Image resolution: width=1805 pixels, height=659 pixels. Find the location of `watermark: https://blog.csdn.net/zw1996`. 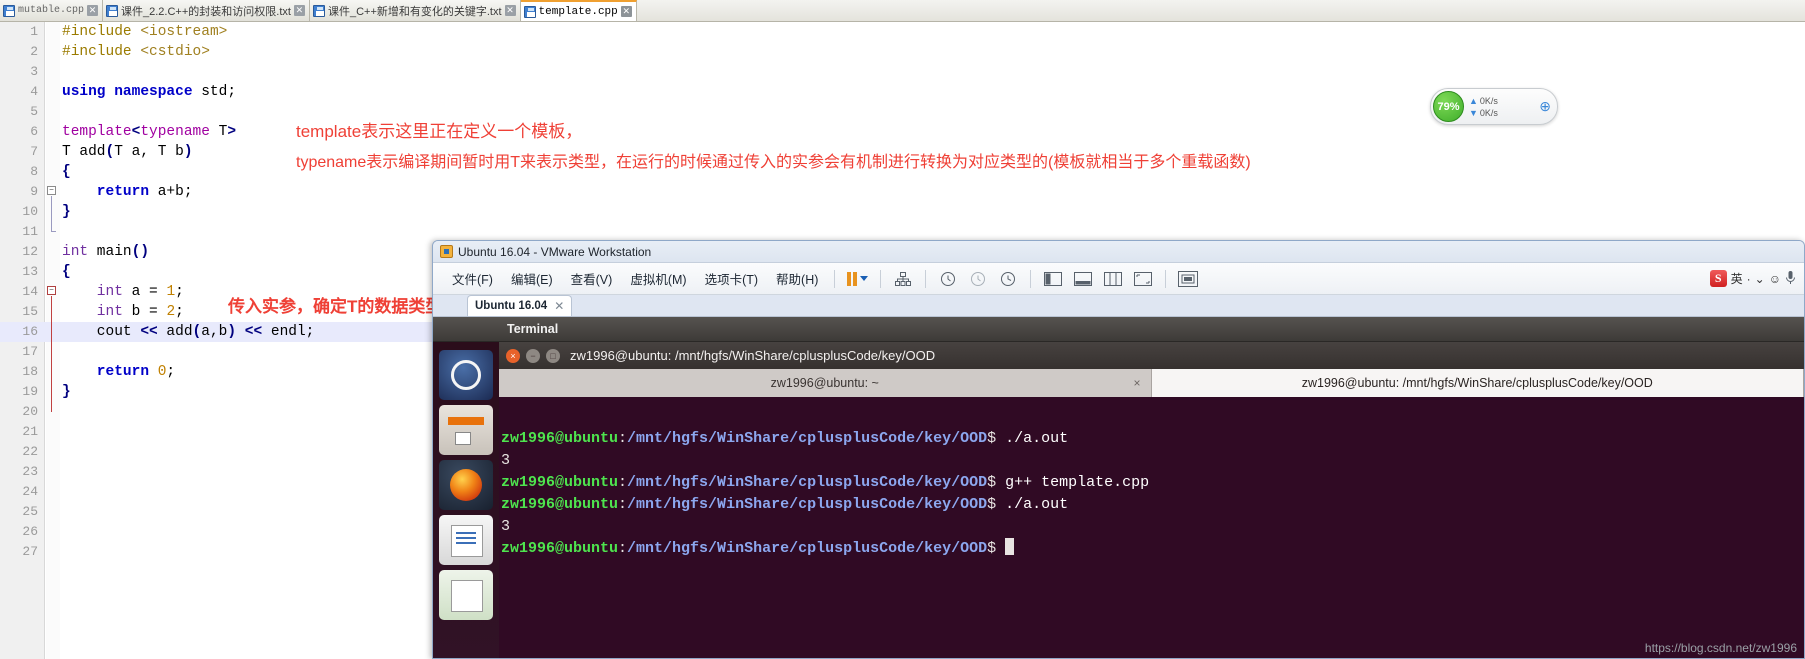

watermark: https://blog.csdn.net/zw1996 is located at coordinates (1720, 648).